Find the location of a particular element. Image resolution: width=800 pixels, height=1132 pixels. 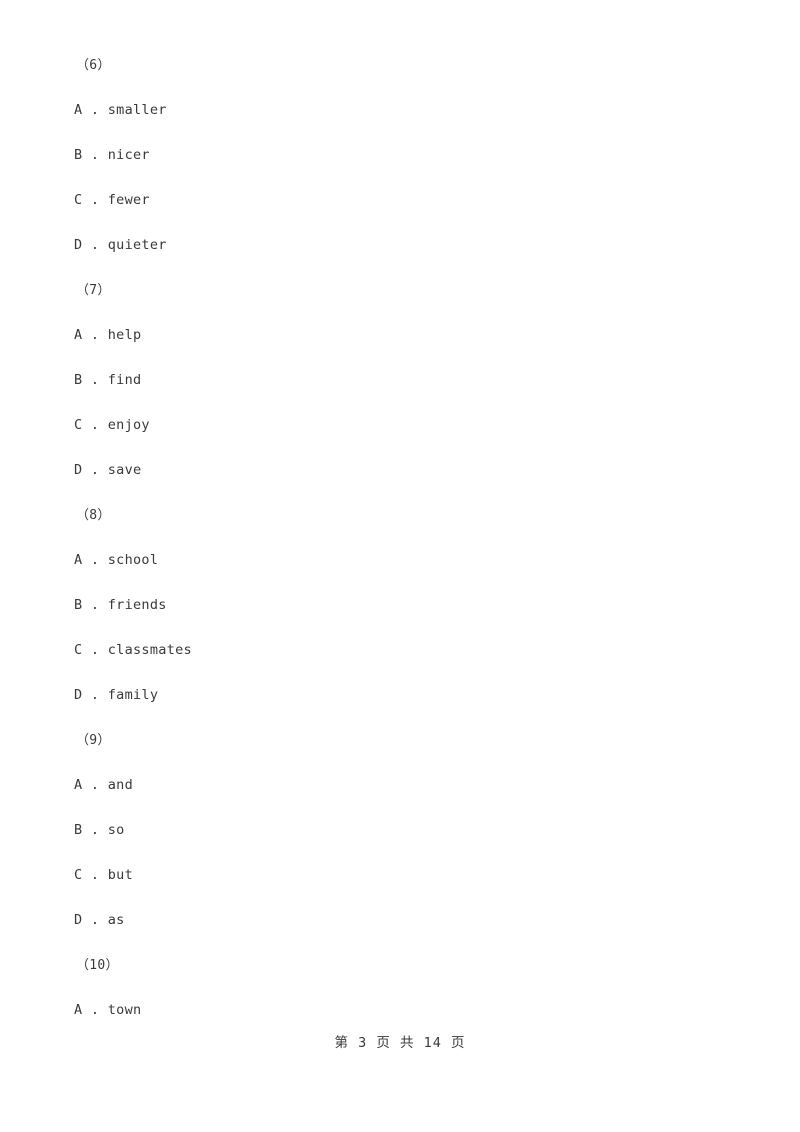

question-block: （10） A . town is located at coordinates (400, 988).